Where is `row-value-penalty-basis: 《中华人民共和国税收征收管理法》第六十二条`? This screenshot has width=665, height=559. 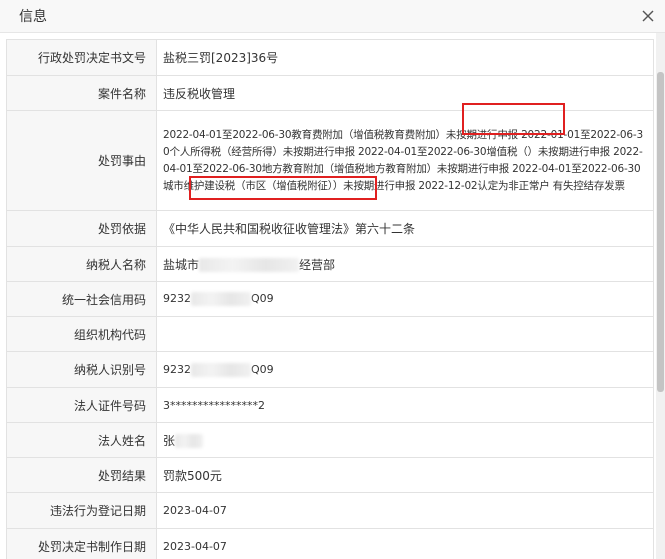 row-value-penalty-basis: 《中华人民共和国税收征收管理法》第六十二条 is located at coordinates (405, 228).